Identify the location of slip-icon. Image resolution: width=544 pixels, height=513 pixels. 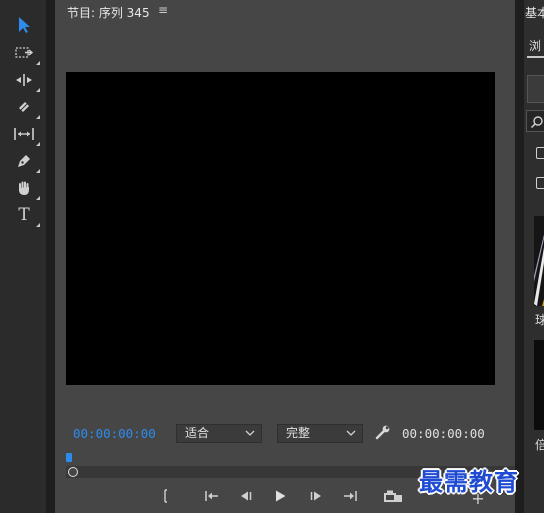
(24, 134).